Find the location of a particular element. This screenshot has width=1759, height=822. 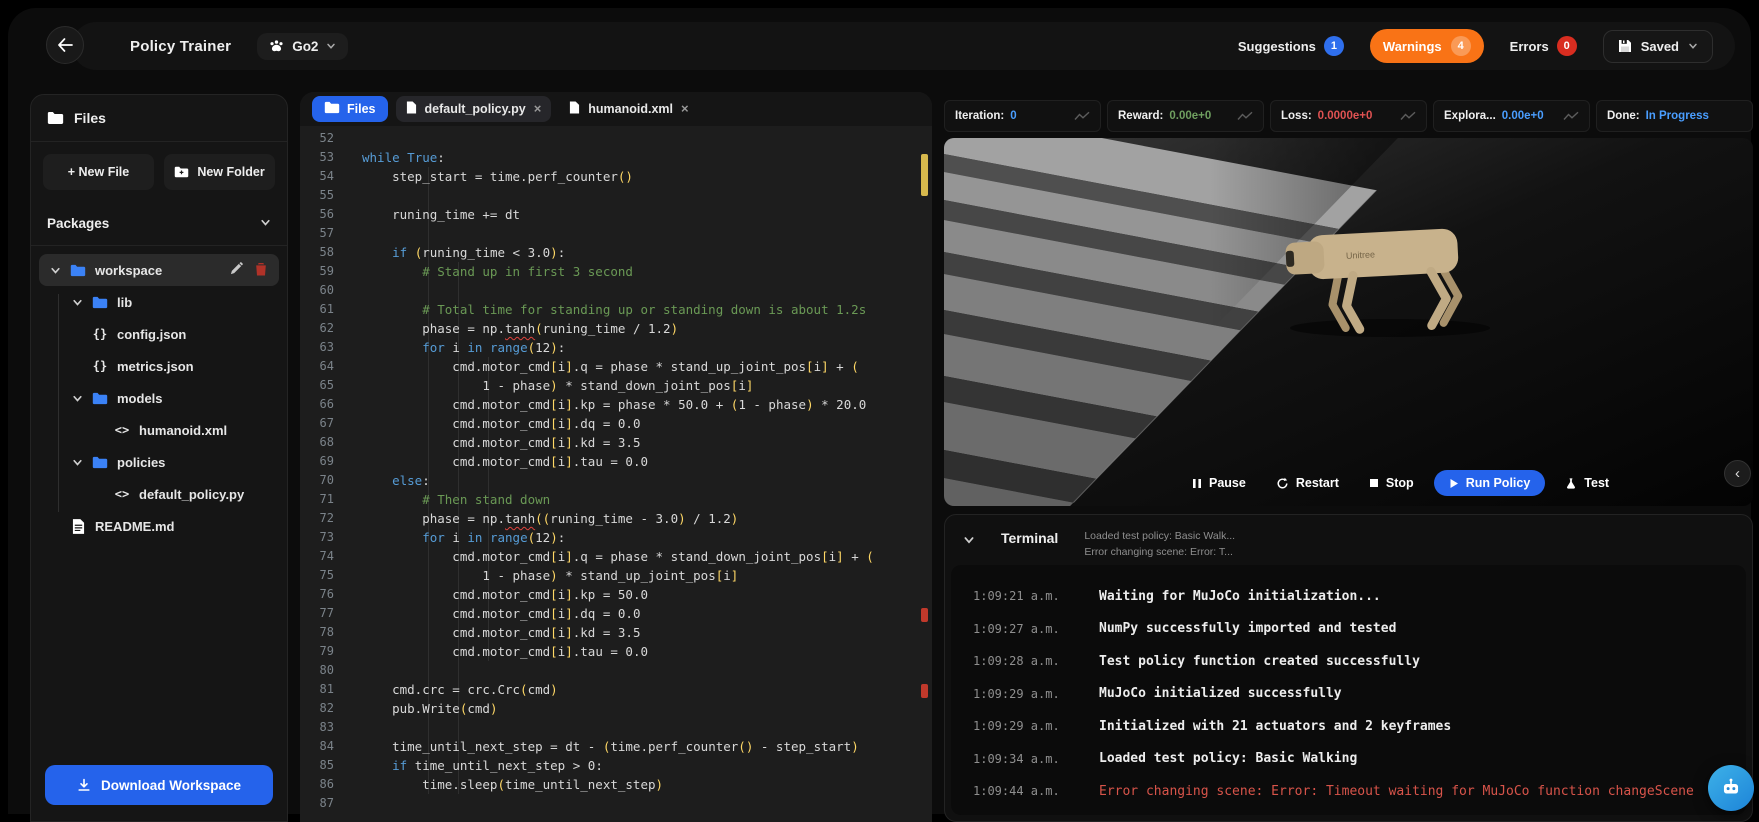

tree-item-label: models is located at coordinates (140, 398).